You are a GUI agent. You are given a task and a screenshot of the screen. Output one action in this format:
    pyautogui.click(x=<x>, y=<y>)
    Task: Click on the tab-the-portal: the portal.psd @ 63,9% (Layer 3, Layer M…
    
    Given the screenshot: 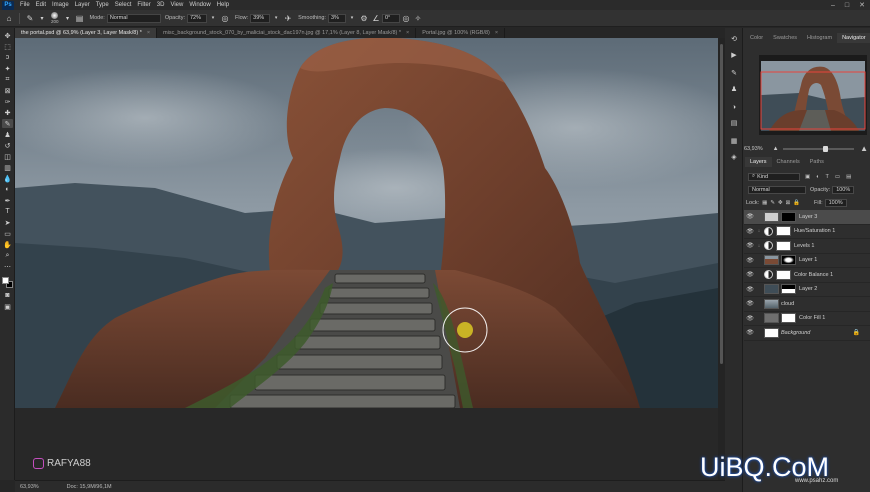 What is the action you would take?
    pyautogui.click(x=86, y=33)
    